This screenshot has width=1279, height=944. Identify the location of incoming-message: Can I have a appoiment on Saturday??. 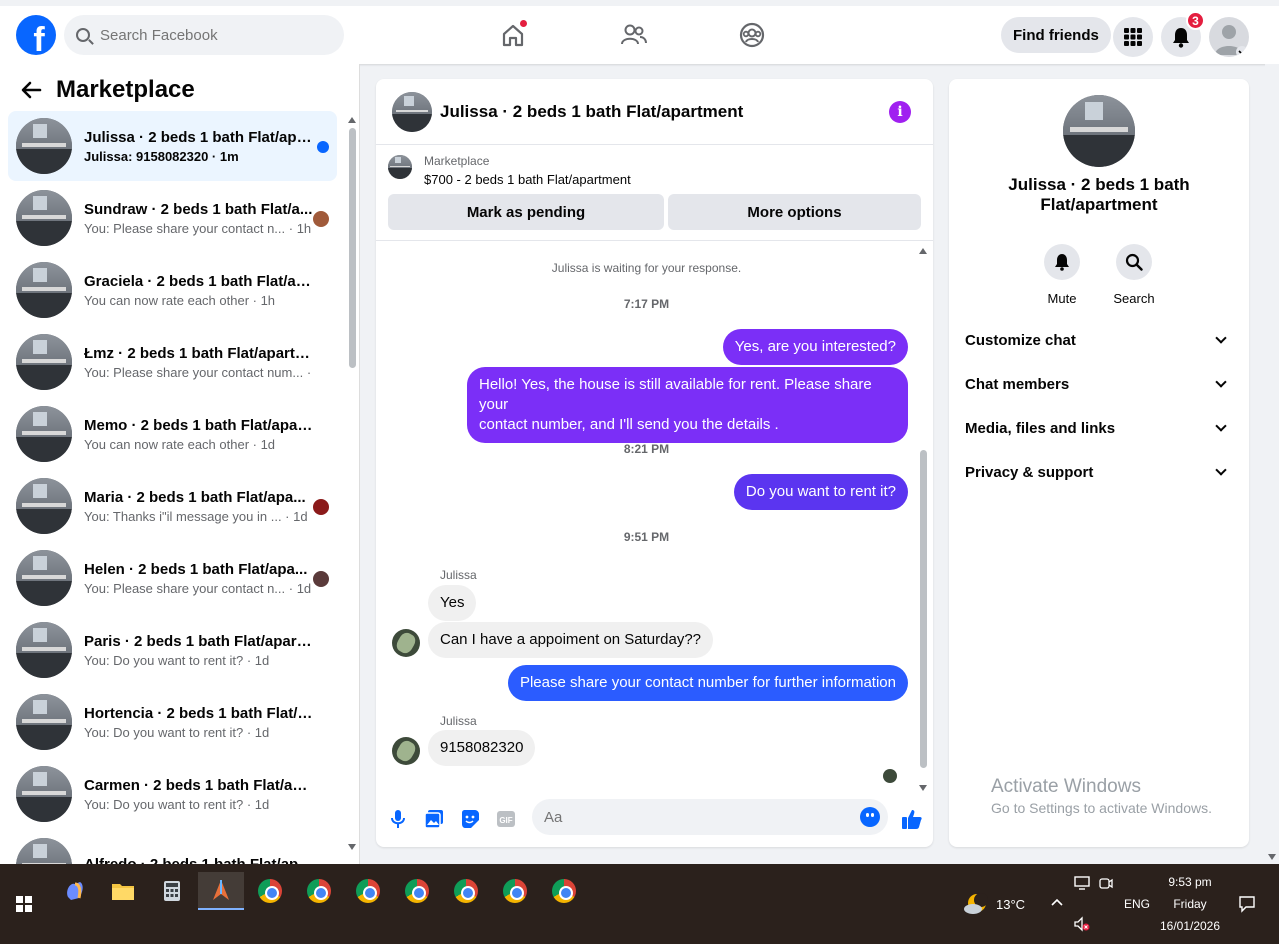
(571, 640).